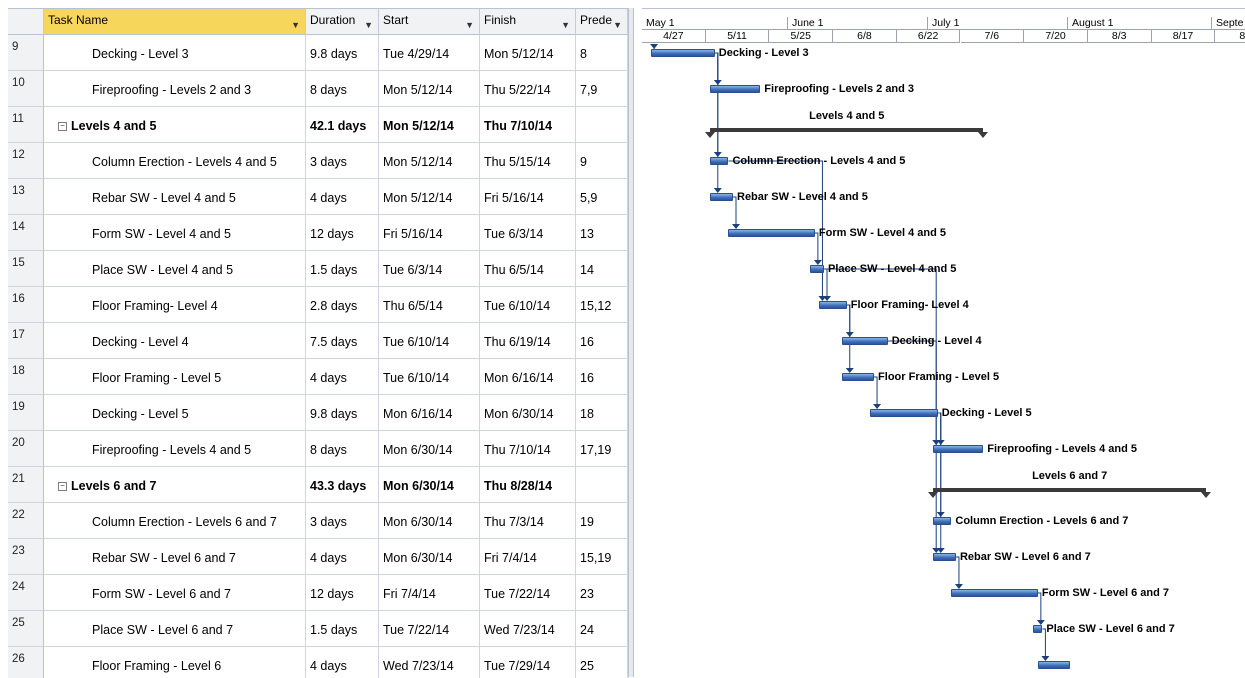  Describe the element at coordinates (26, 197) in the screenshot. I see `row-number: 13` at that location.